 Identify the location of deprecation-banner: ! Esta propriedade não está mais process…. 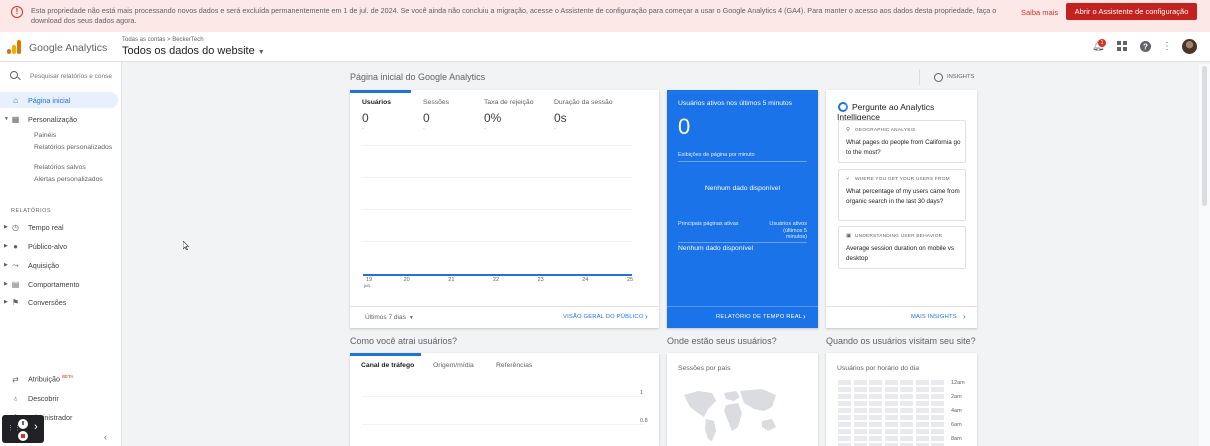
(605, 16).